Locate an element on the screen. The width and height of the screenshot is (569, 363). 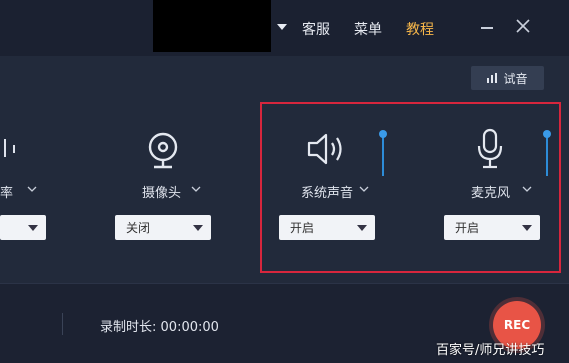
recording-duration: 录制时长: 00:00:00 is located at coordinates (159, 325).